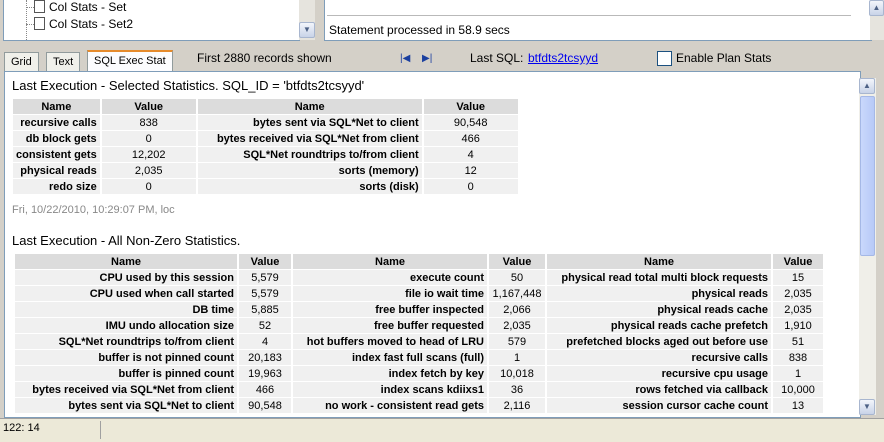 This screenshot has height=442, width=884. What do you see at coordinates (148, 186) in the screenshot?
I see `stat-value: 0` at bounding box center [148, 186].